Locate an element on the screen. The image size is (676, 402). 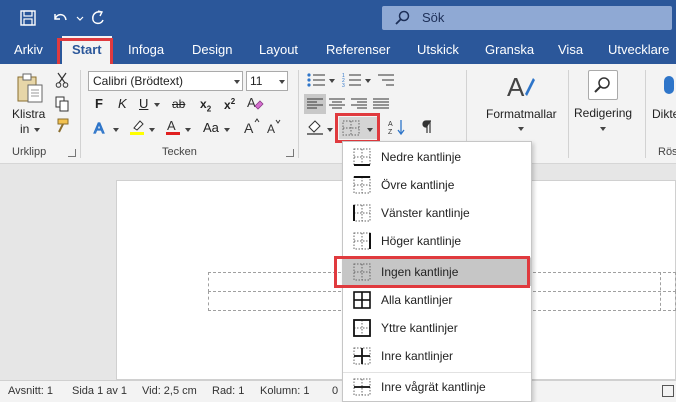
menu-item-label: Vänster kantlinje is located at coordinates (425, 213).